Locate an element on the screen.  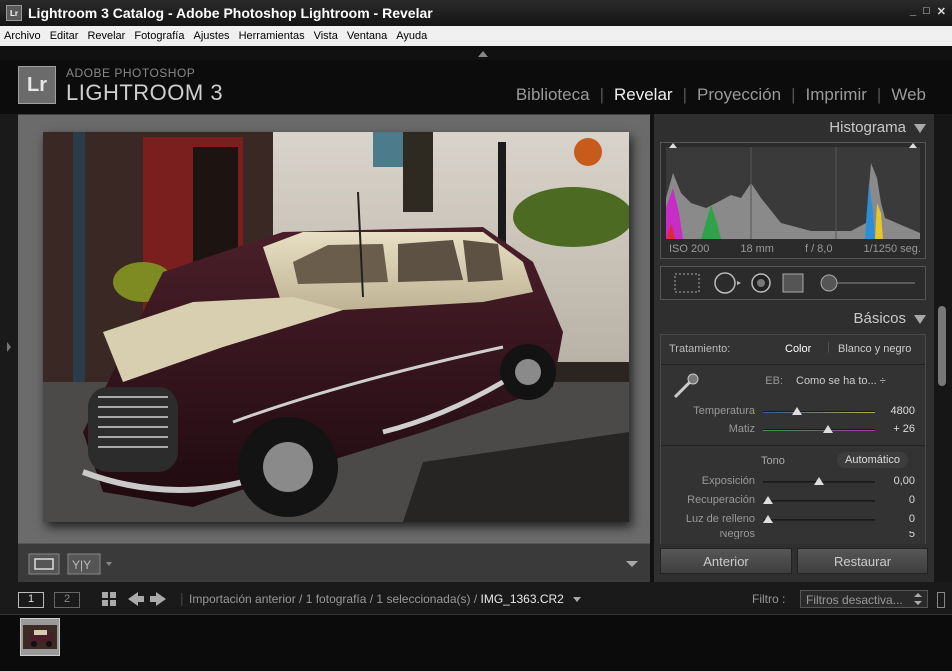
recovery-value: 0 is located at coordinates (895, 500).